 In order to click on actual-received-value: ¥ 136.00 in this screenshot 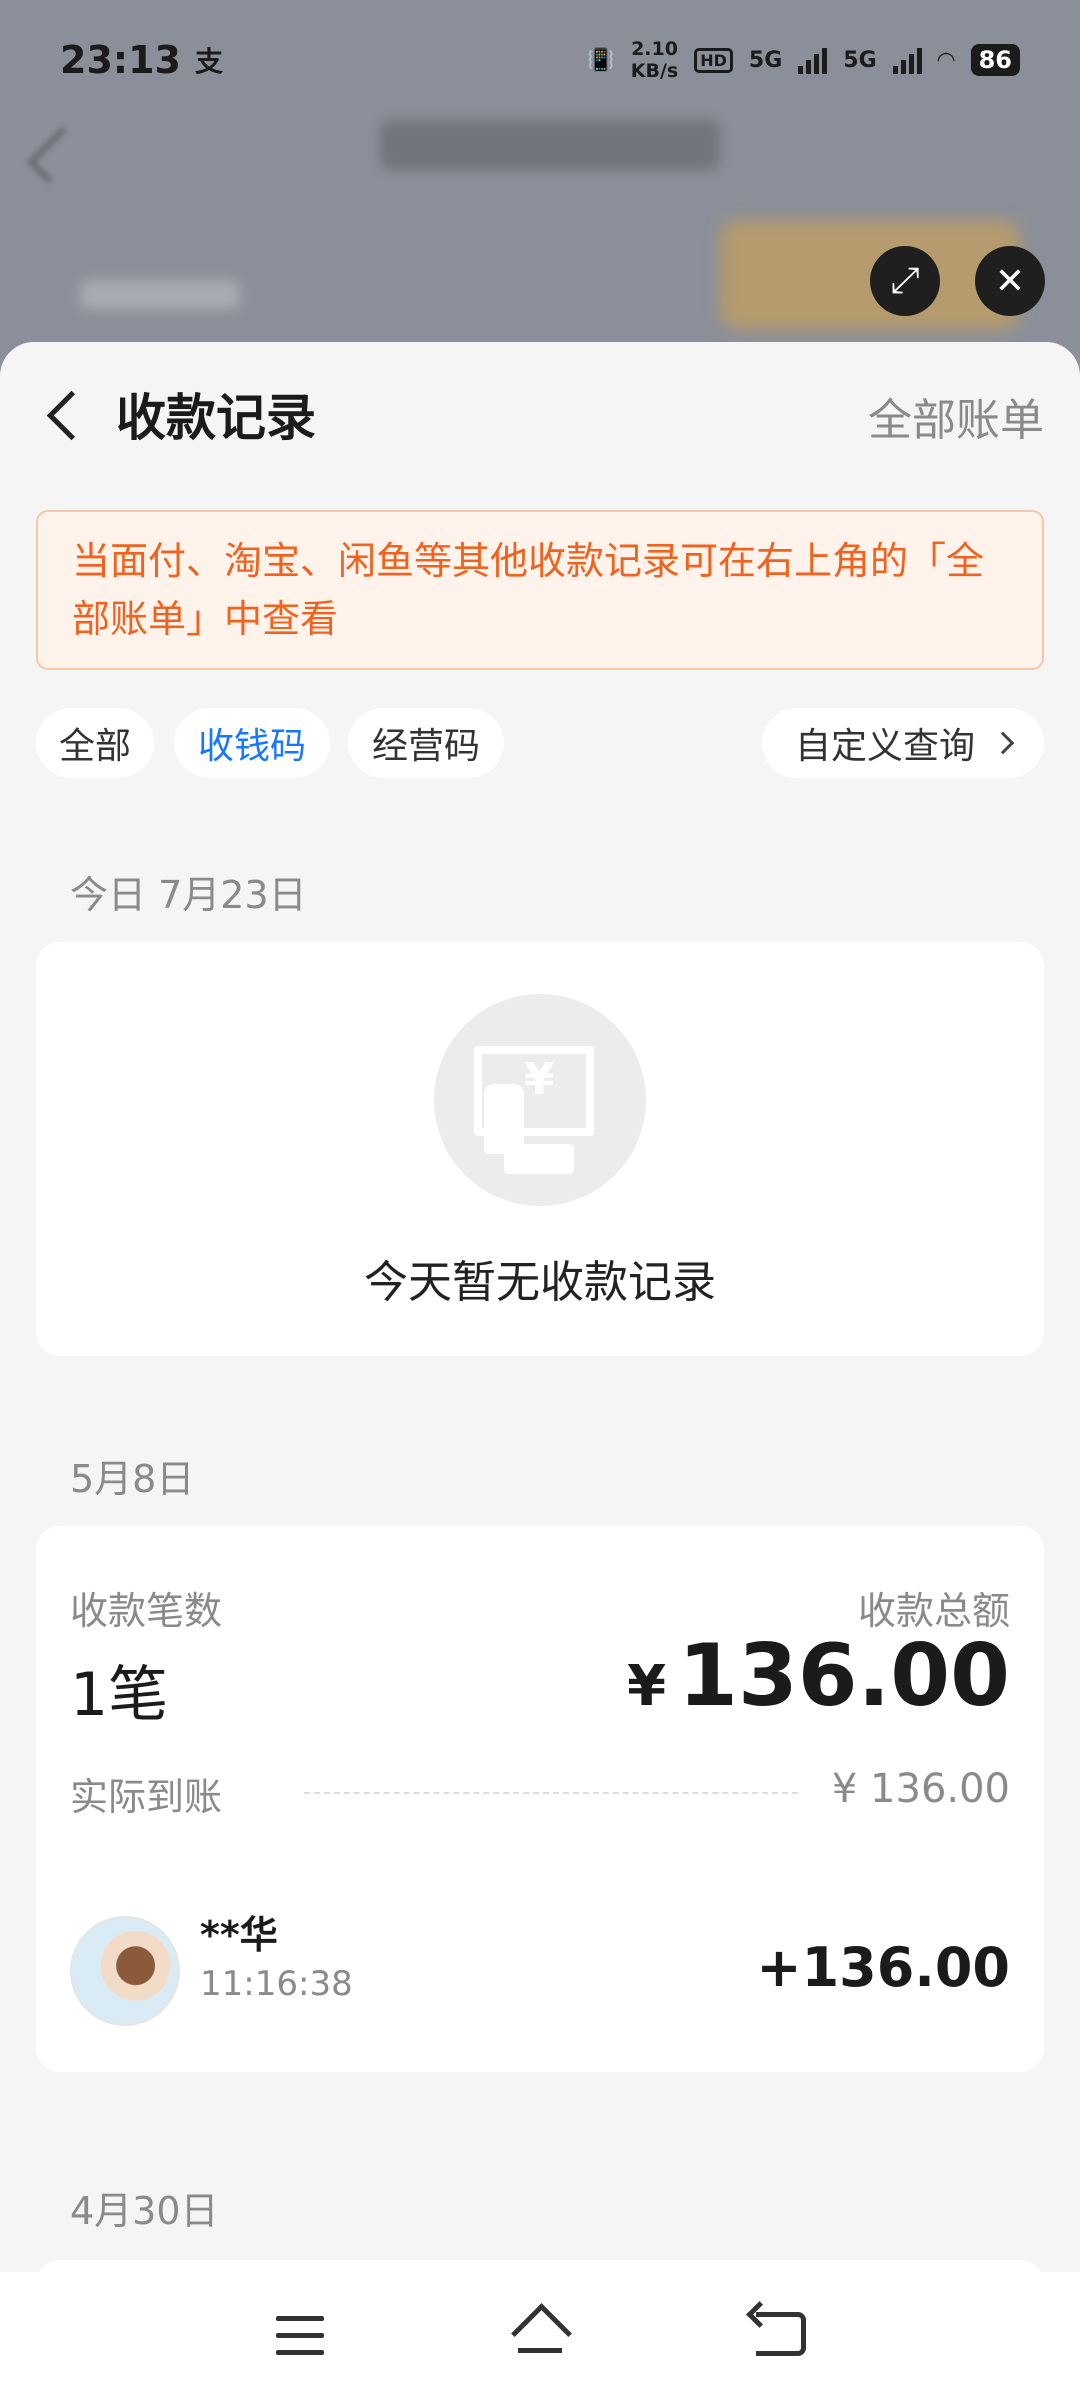, I will do `click(920, 1789)`.